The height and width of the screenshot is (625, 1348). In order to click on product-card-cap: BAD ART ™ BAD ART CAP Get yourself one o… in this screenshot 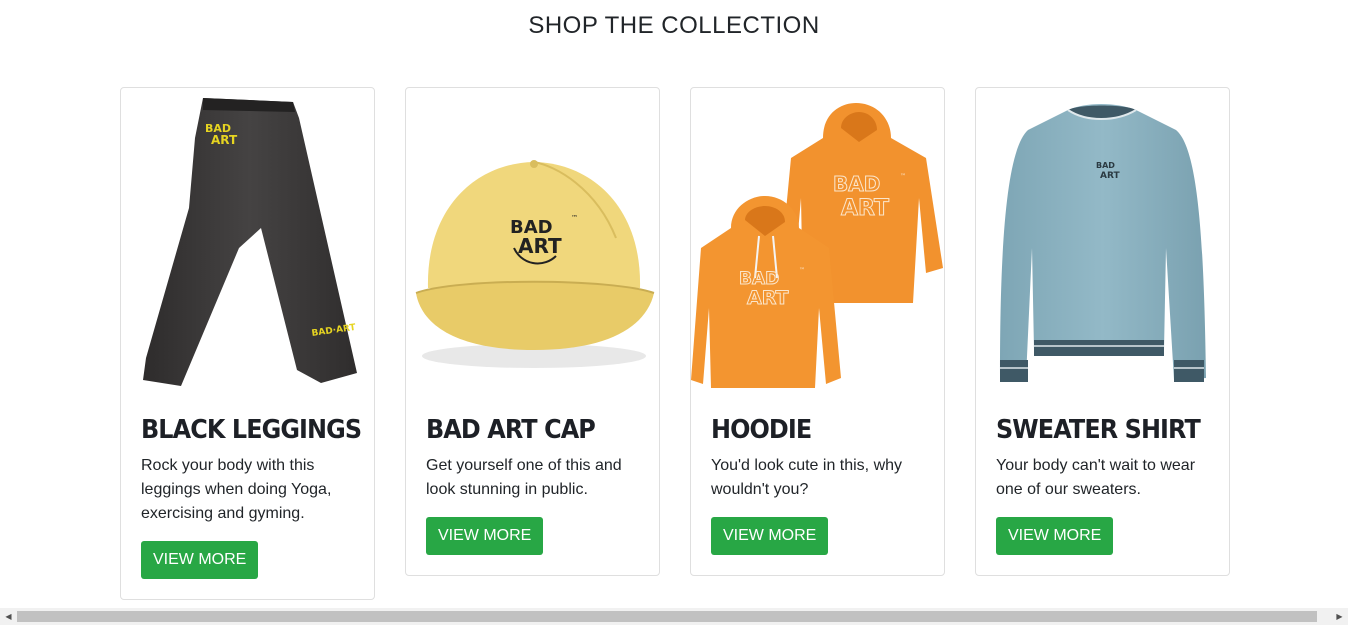, I will do `click(532, 331)`.